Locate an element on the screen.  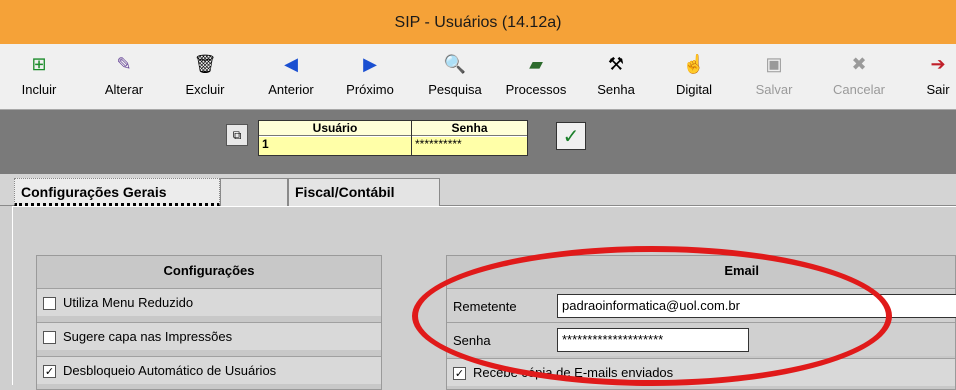
menu-reduzido-checkbox is located at coordinates (49, 303).